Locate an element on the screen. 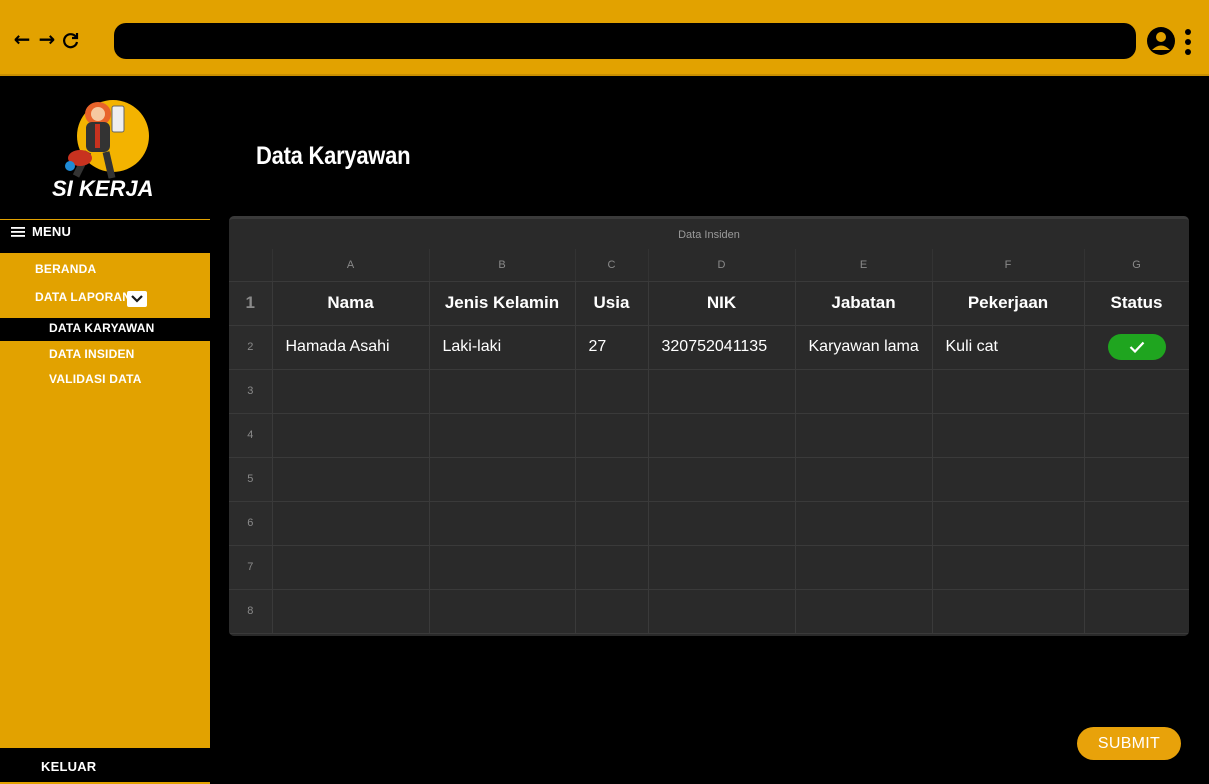  cell-usia: 27 is located at coordinates (612, 347).